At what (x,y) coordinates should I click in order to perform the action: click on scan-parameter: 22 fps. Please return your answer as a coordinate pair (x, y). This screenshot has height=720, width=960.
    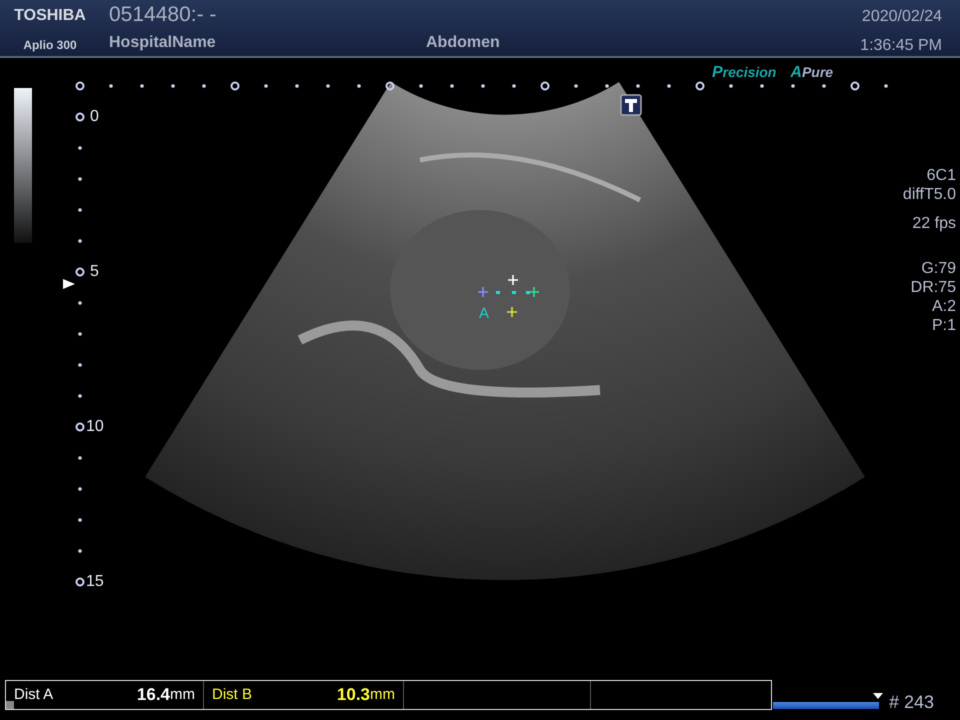
    Looking at the image, I should click on (934, 223).